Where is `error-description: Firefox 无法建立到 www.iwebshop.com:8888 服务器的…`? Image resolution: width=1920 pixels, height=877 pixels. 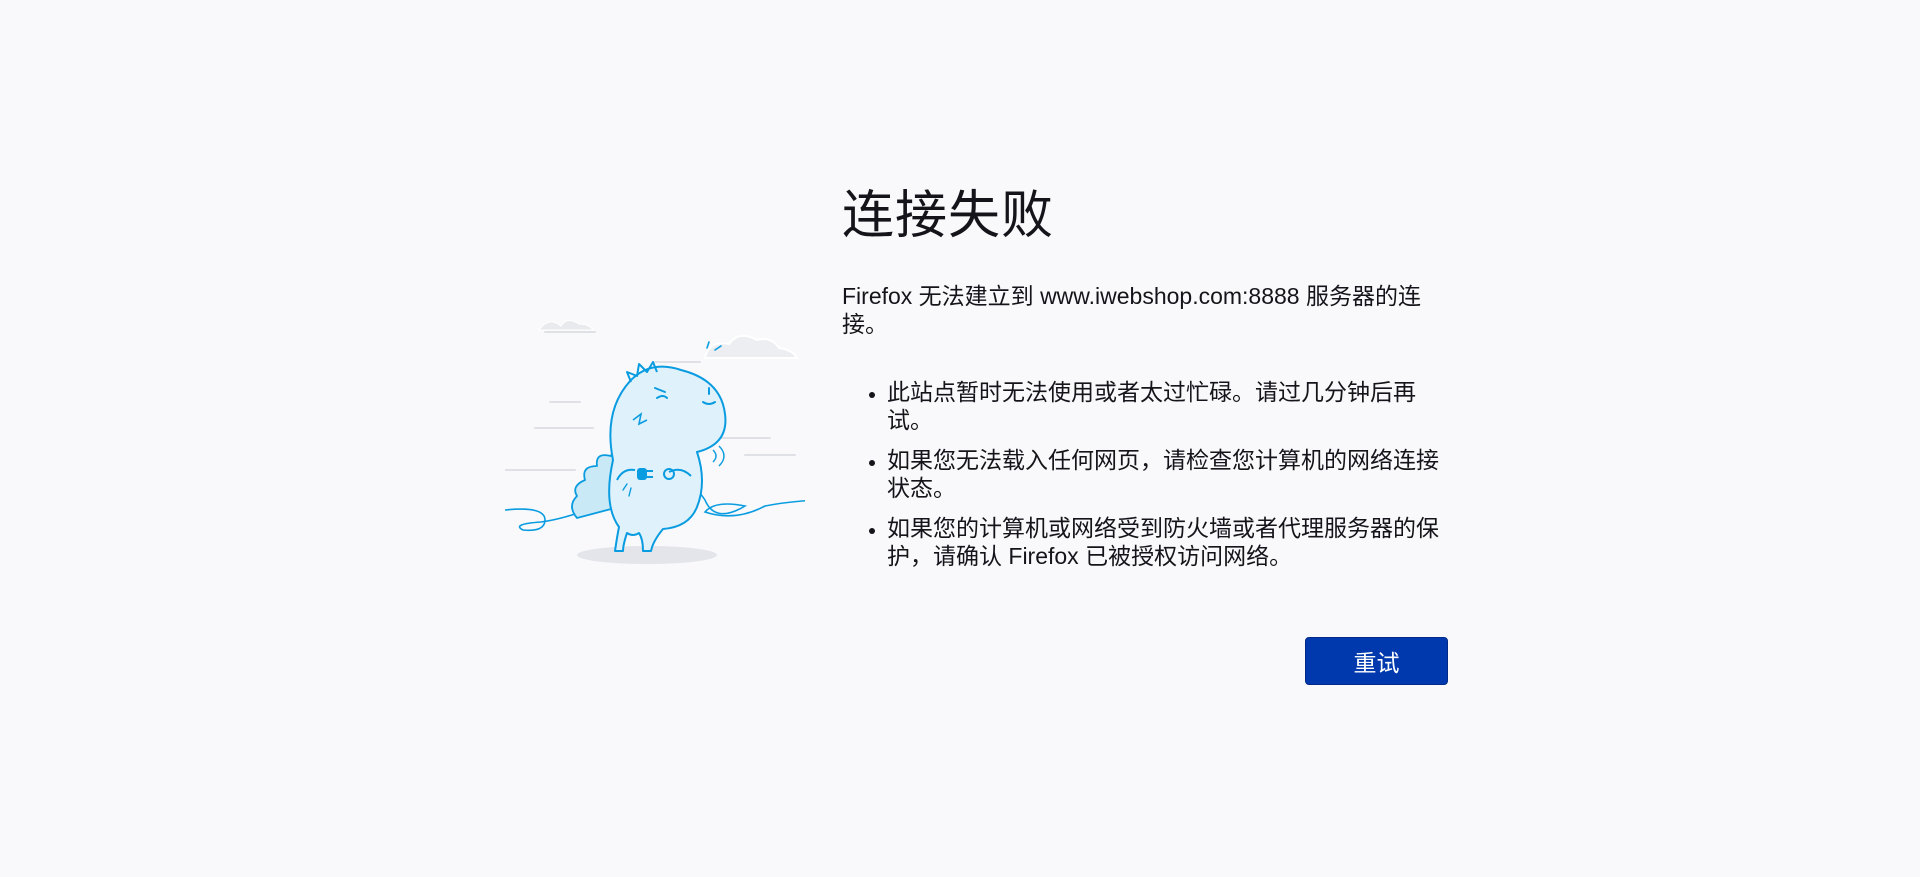 error-description: Firefox 无法建立到 www.iwebshop.com:8888 服务器的… is located at coordinates (1131, 310).